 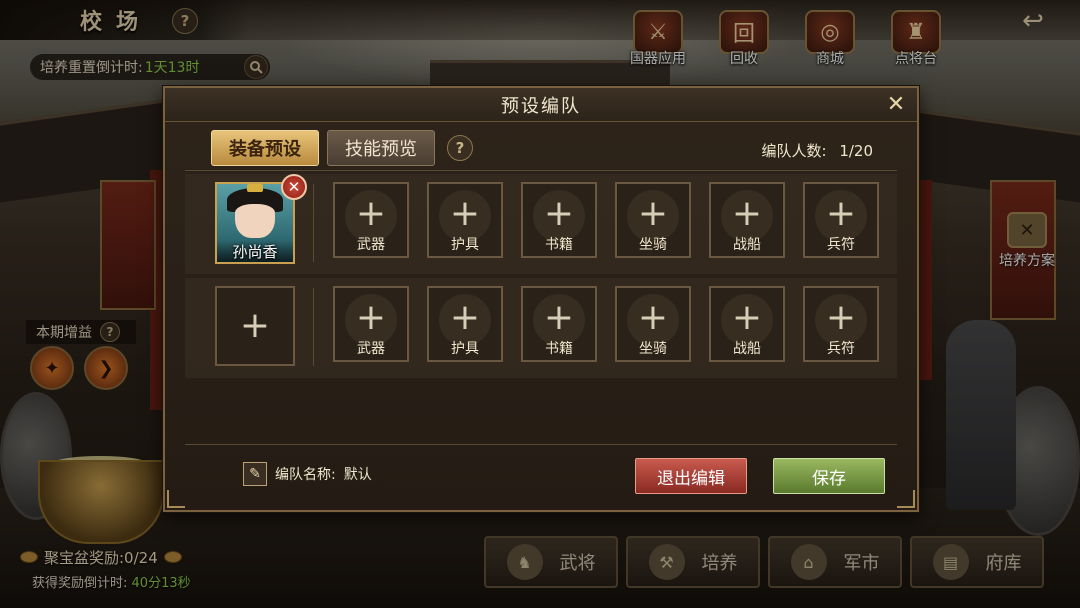 What do you see at coordinates (794, 151) in the screenshot?
I see `team-count-label: 编队人数:` at bounding box center [794, 151].